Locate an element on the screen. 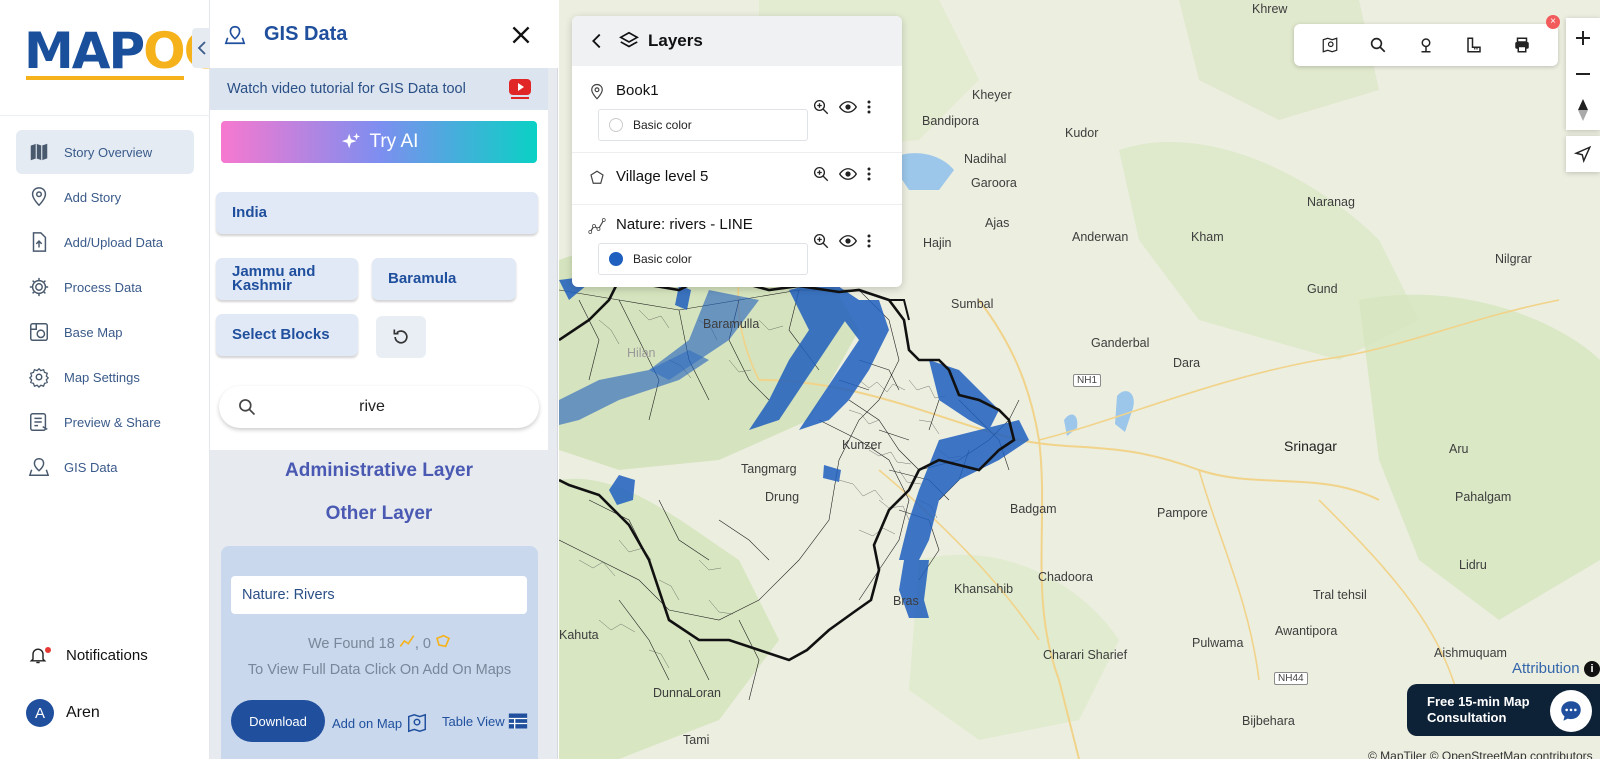 This screenshot has height=759, width=1600. search-input is located at coordinates (372, 407).